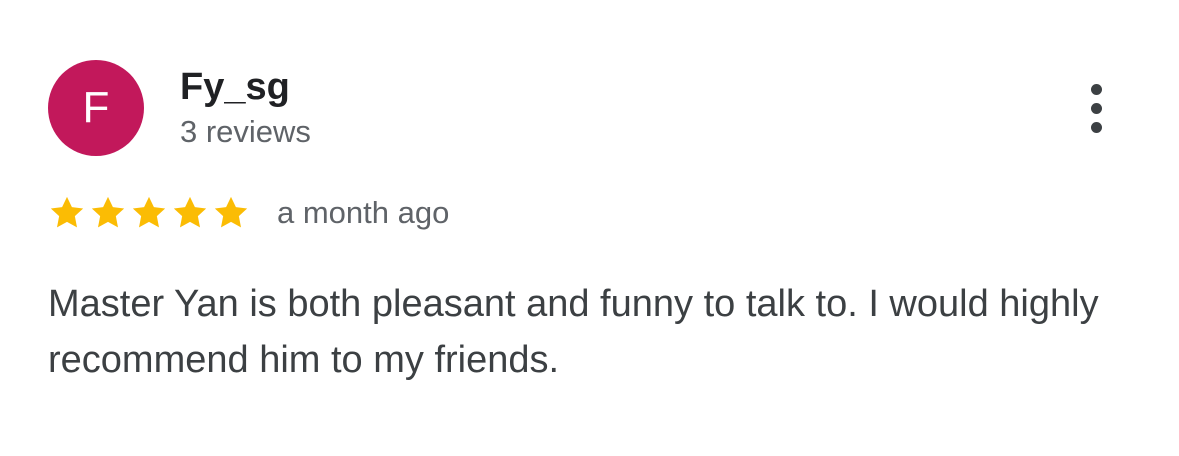  What do you see at coordinates (245, 131) in the screenshot?
I see `review-count: 3 reviews` at bounding box center [245, 131].